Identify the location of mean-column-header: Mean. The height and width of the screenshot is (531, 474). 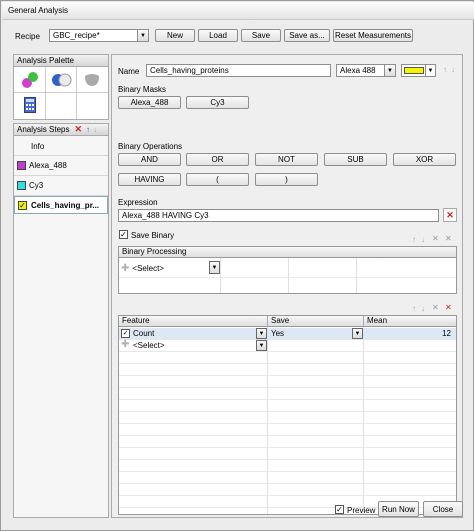
(410, 321).